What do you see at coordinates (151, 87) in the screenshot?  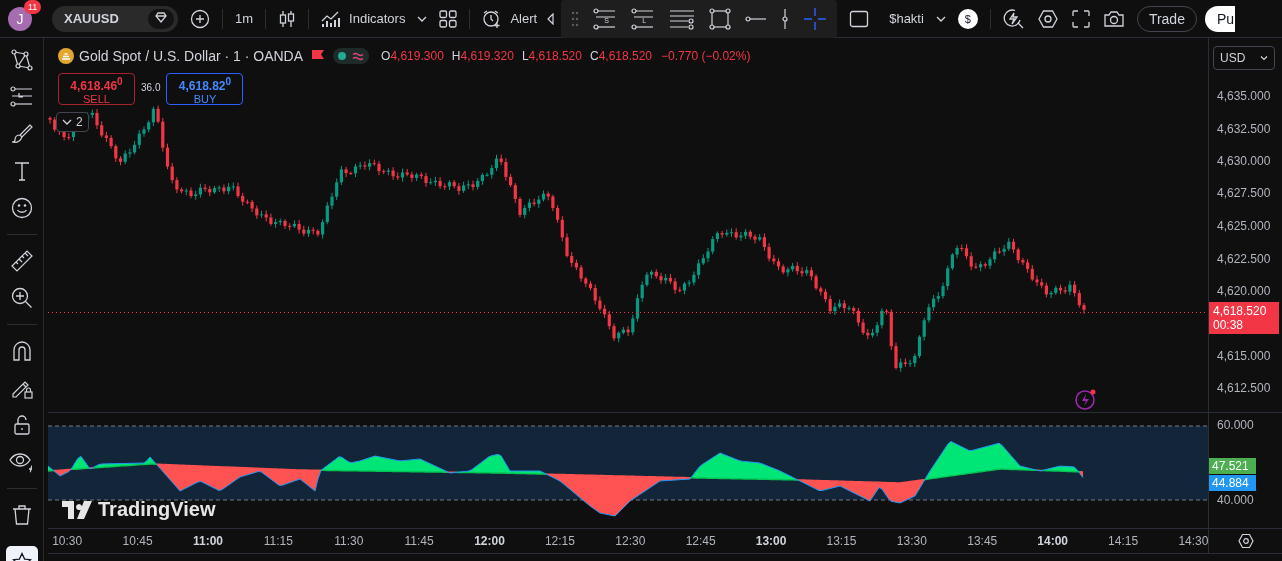 I see `spread-value: 36.0` at bounding box center [151, 87].